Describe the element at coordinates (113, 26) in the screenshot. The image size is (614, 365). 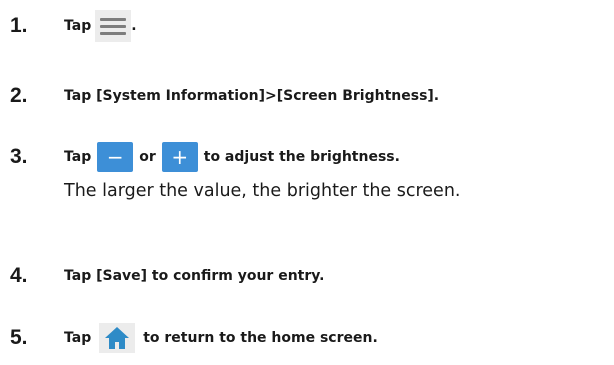
I see `hamburger-menu-icon` at that location.